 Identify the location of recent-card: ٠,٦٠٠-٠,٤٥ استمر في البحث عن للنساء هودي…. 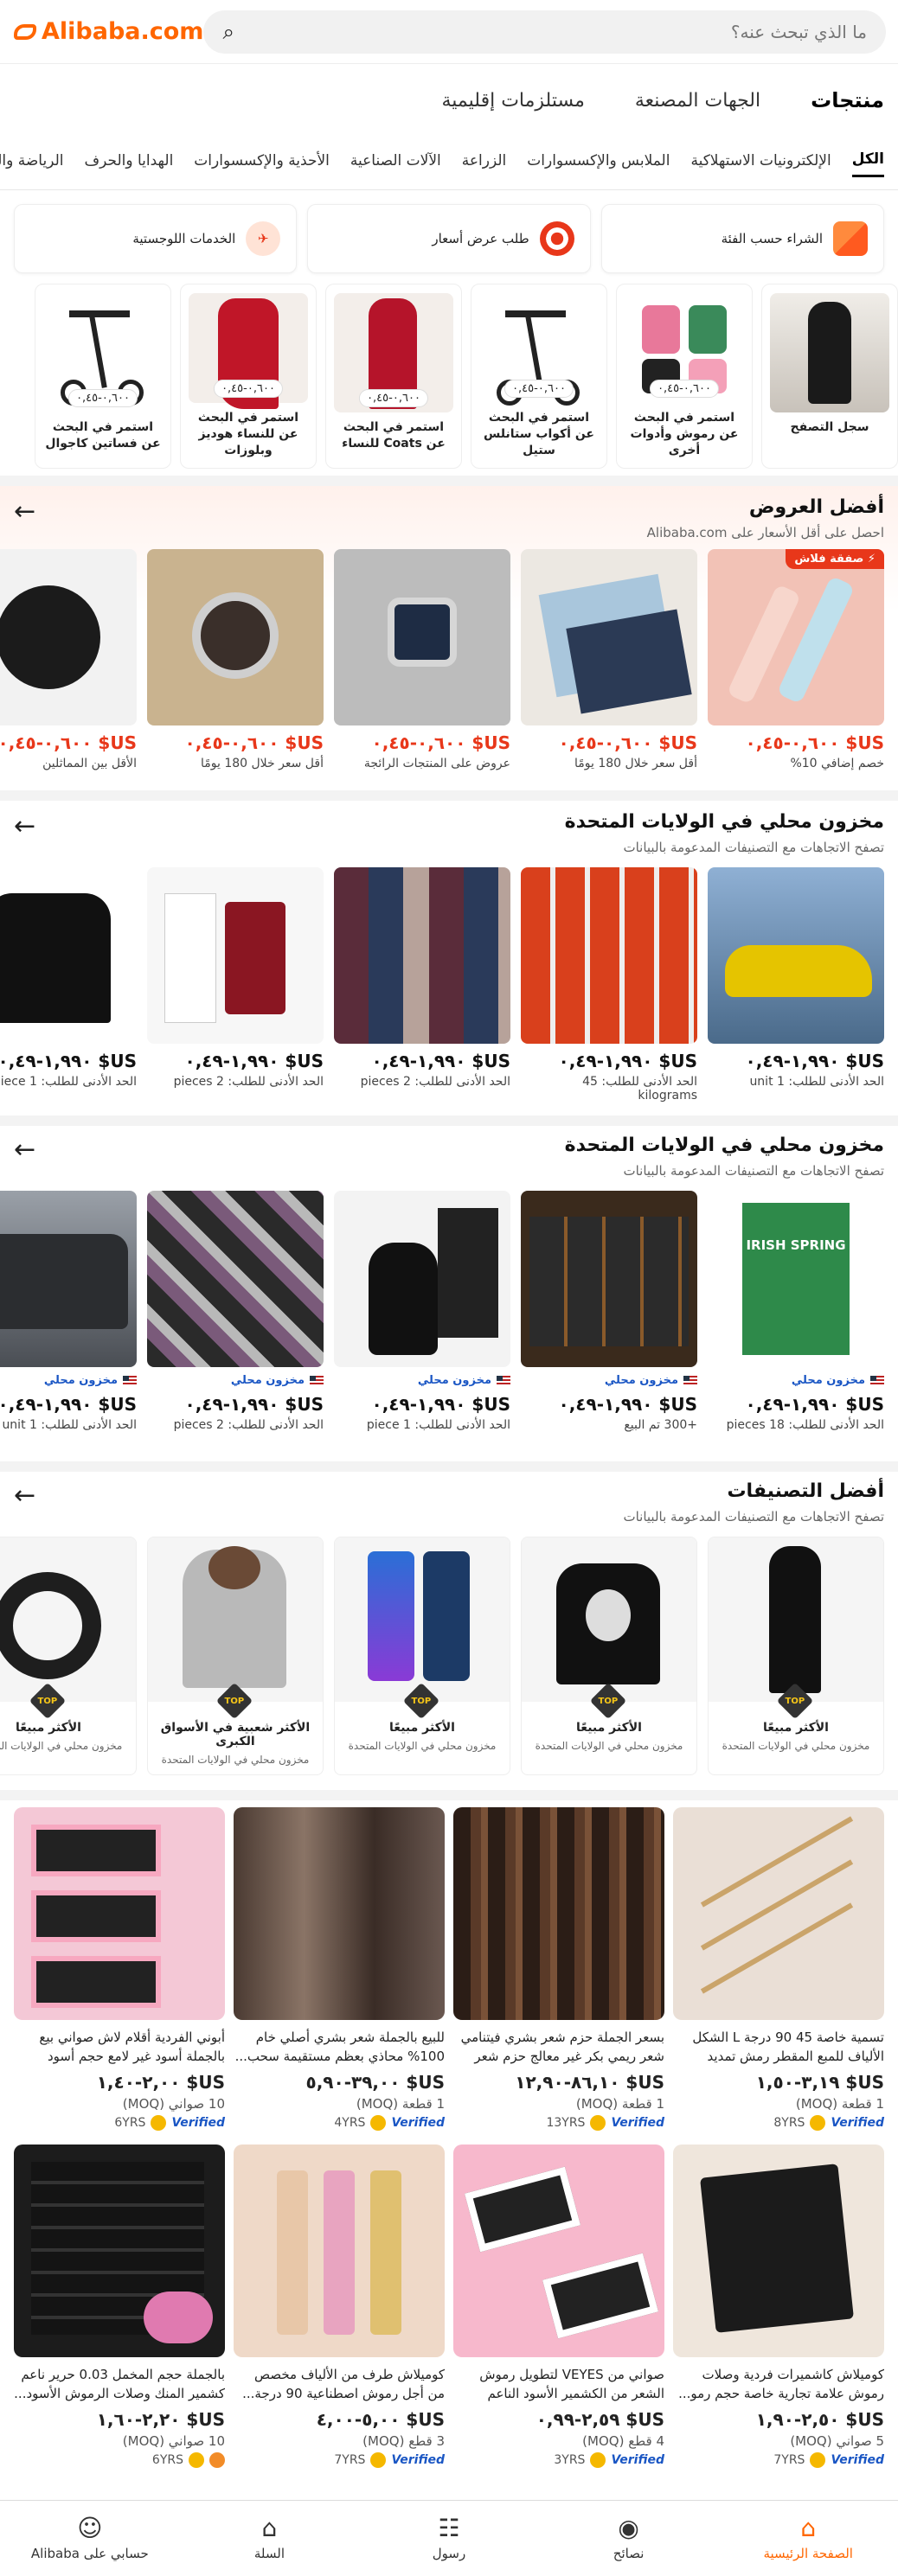
(248, 377).